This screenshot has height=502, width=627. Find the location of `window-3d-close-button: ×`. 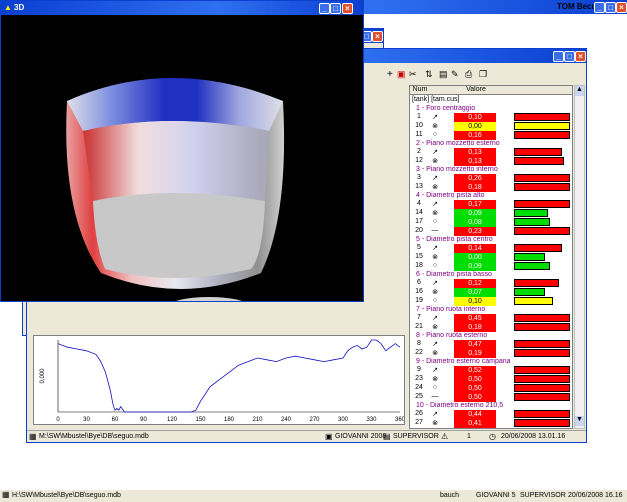

window-3d-close-button: × is located at coordinates (347, 8).